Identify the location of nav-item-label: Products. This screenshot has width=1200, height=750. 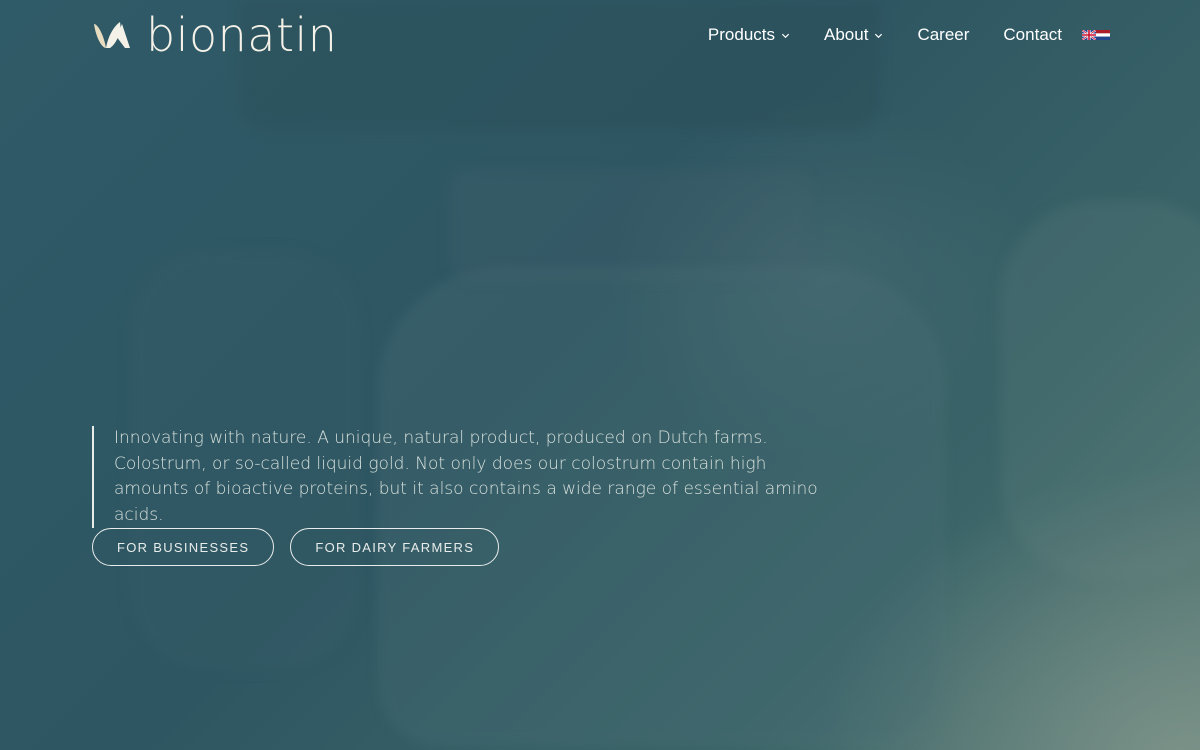
(741, 34).